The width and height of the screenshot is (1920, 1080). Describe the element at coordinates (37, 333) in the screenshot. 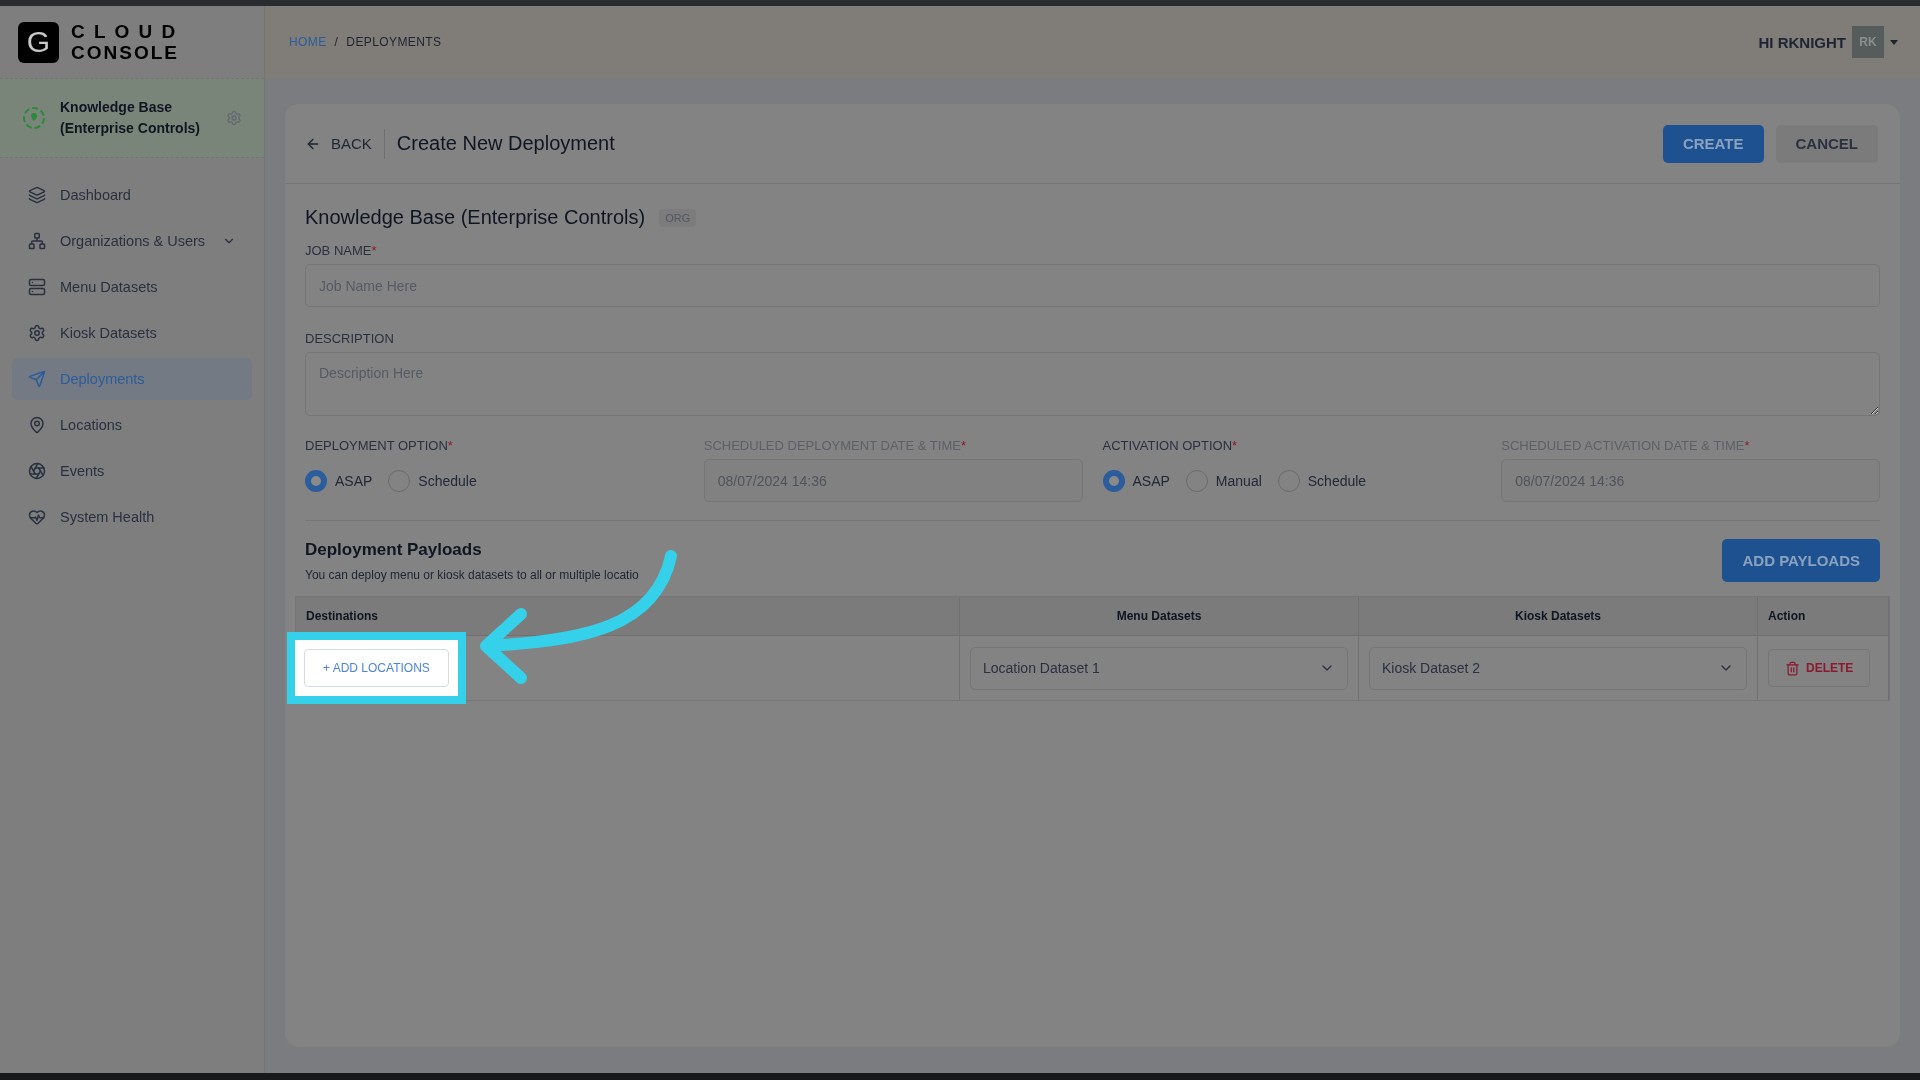

I see `gear-icon` at that location.